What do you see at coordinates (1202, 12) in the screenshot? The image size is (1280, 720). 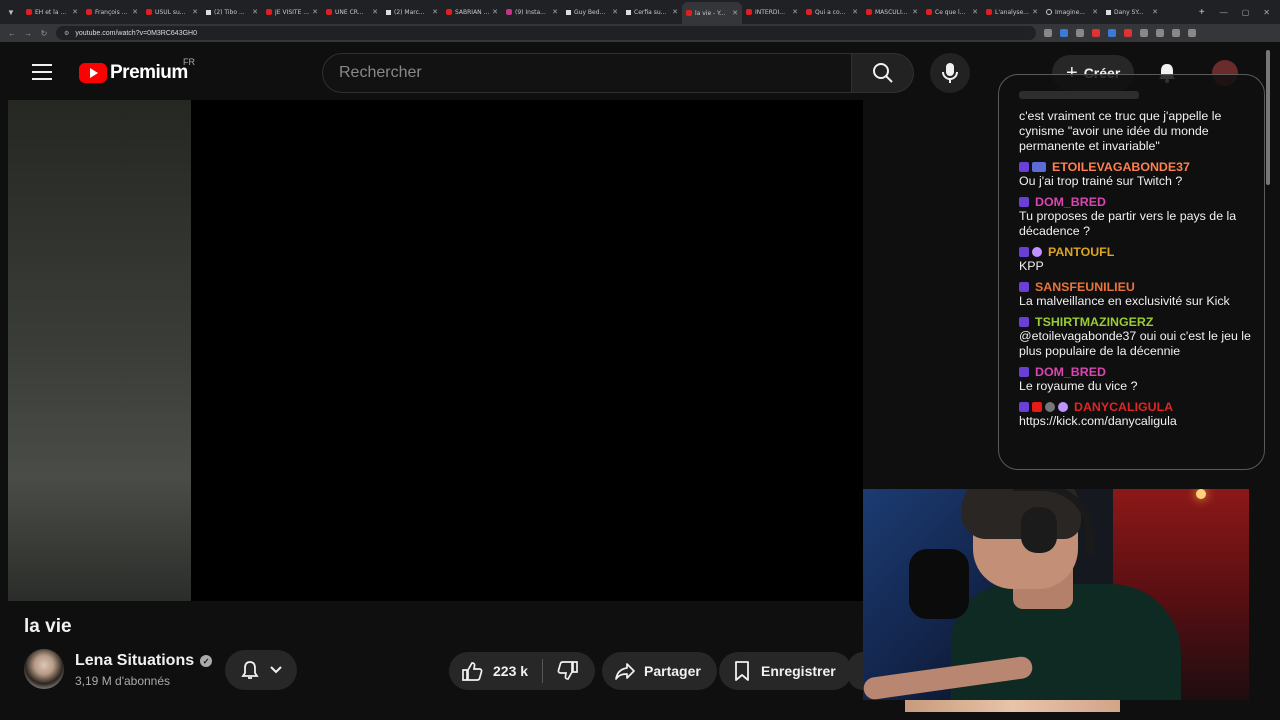 I see `new-tab-button: +` at bounding box center [1202, 12].